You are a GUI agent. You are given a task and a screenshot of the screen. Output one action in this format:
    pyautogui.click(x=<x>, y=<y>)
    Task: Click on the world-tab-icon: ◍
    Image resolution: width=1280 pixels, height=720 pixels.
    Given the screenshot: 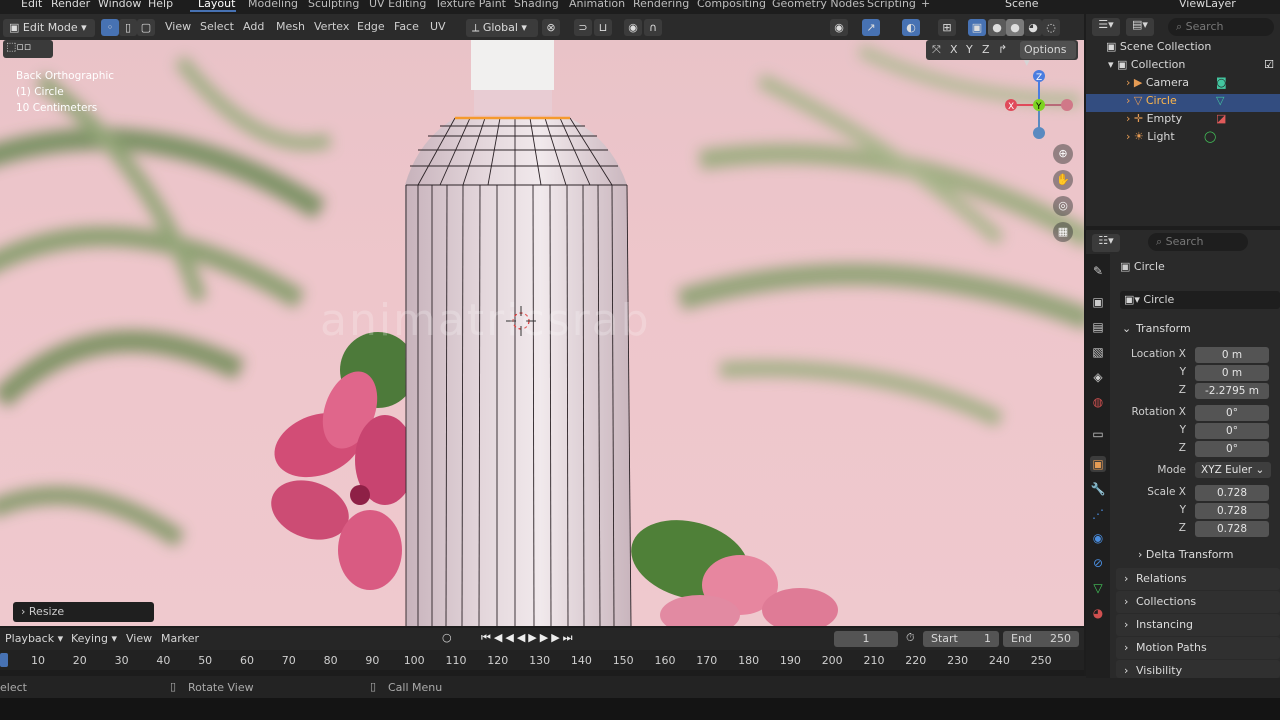 What is the action you would take?
    pyautogui.click(x=1098, y=402)
    